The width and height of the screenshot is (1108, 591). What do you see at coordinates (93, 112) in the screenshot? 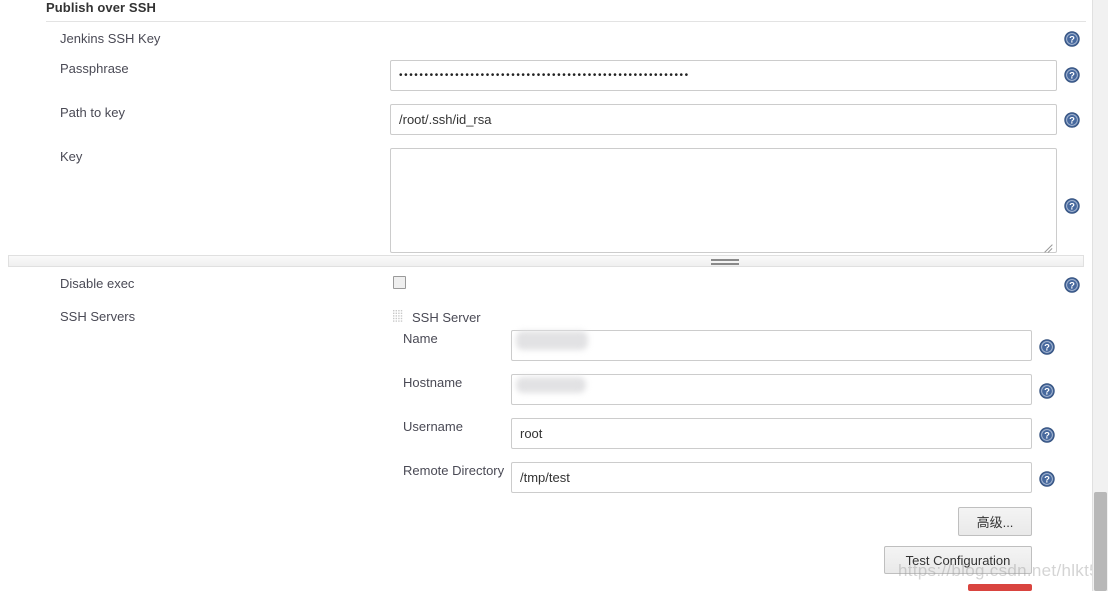
I see `path-to-key-label: Path to key` at bounding box center [93, 112].